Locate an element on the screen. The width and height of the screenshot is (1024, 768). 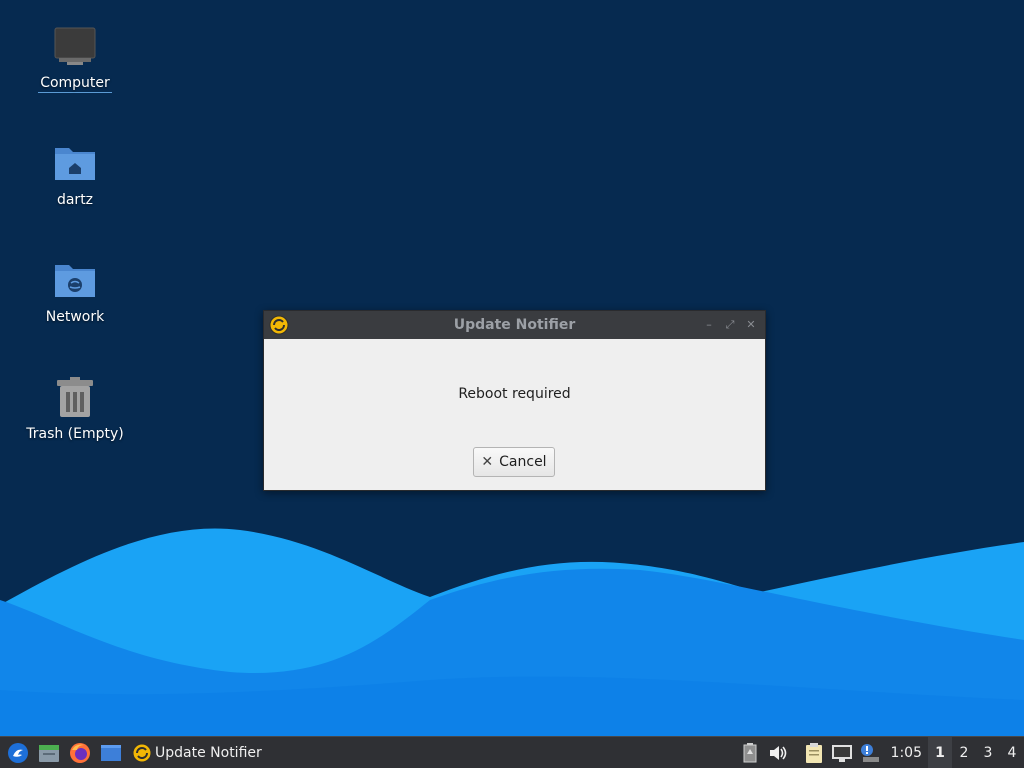
battery-icon is located at coordinates (750, 753).